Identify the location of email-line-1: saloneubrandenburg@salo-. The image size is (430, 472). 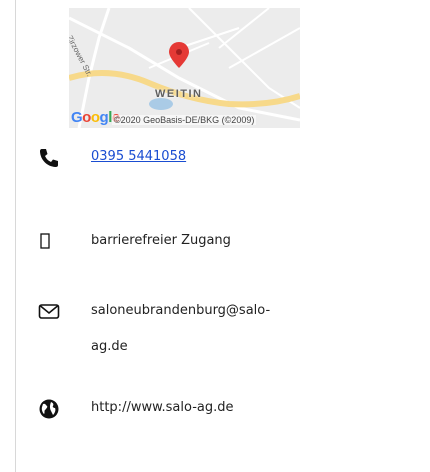
(181, 310).